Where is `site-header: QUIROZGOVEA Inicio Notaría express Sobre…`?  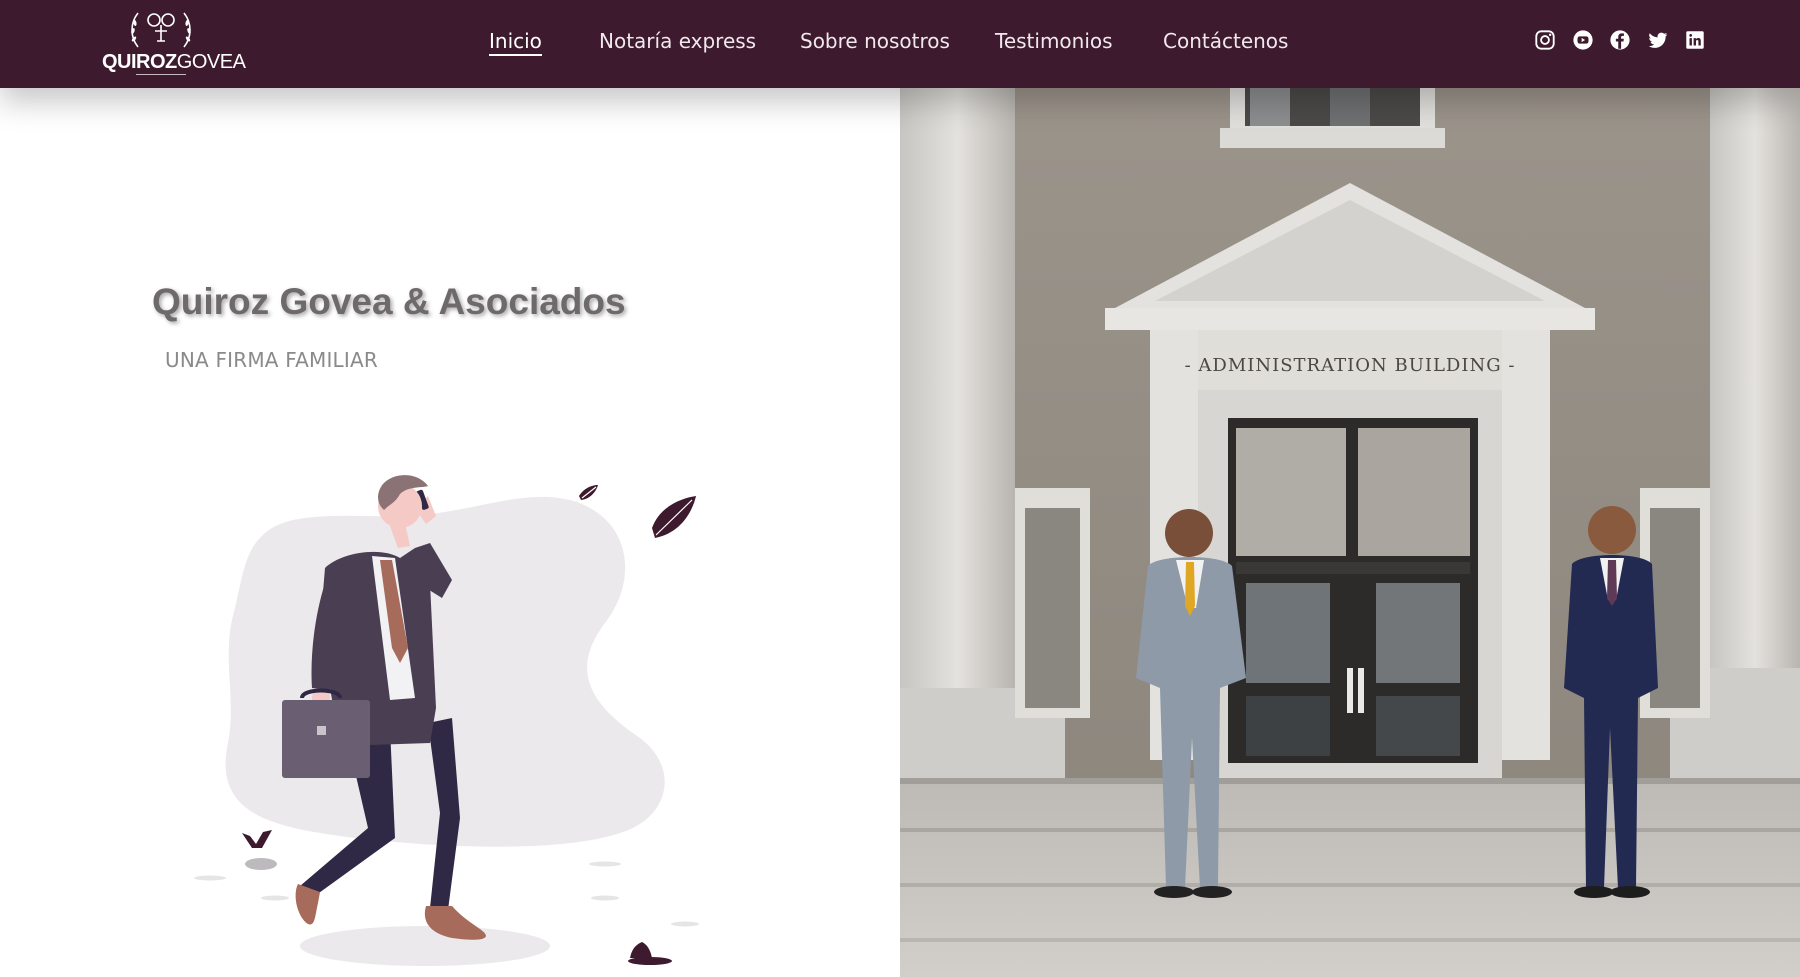 site-header: QUIROZGOVEA Inicio Notaría express Sobre… is located at coordinates (900, 44).